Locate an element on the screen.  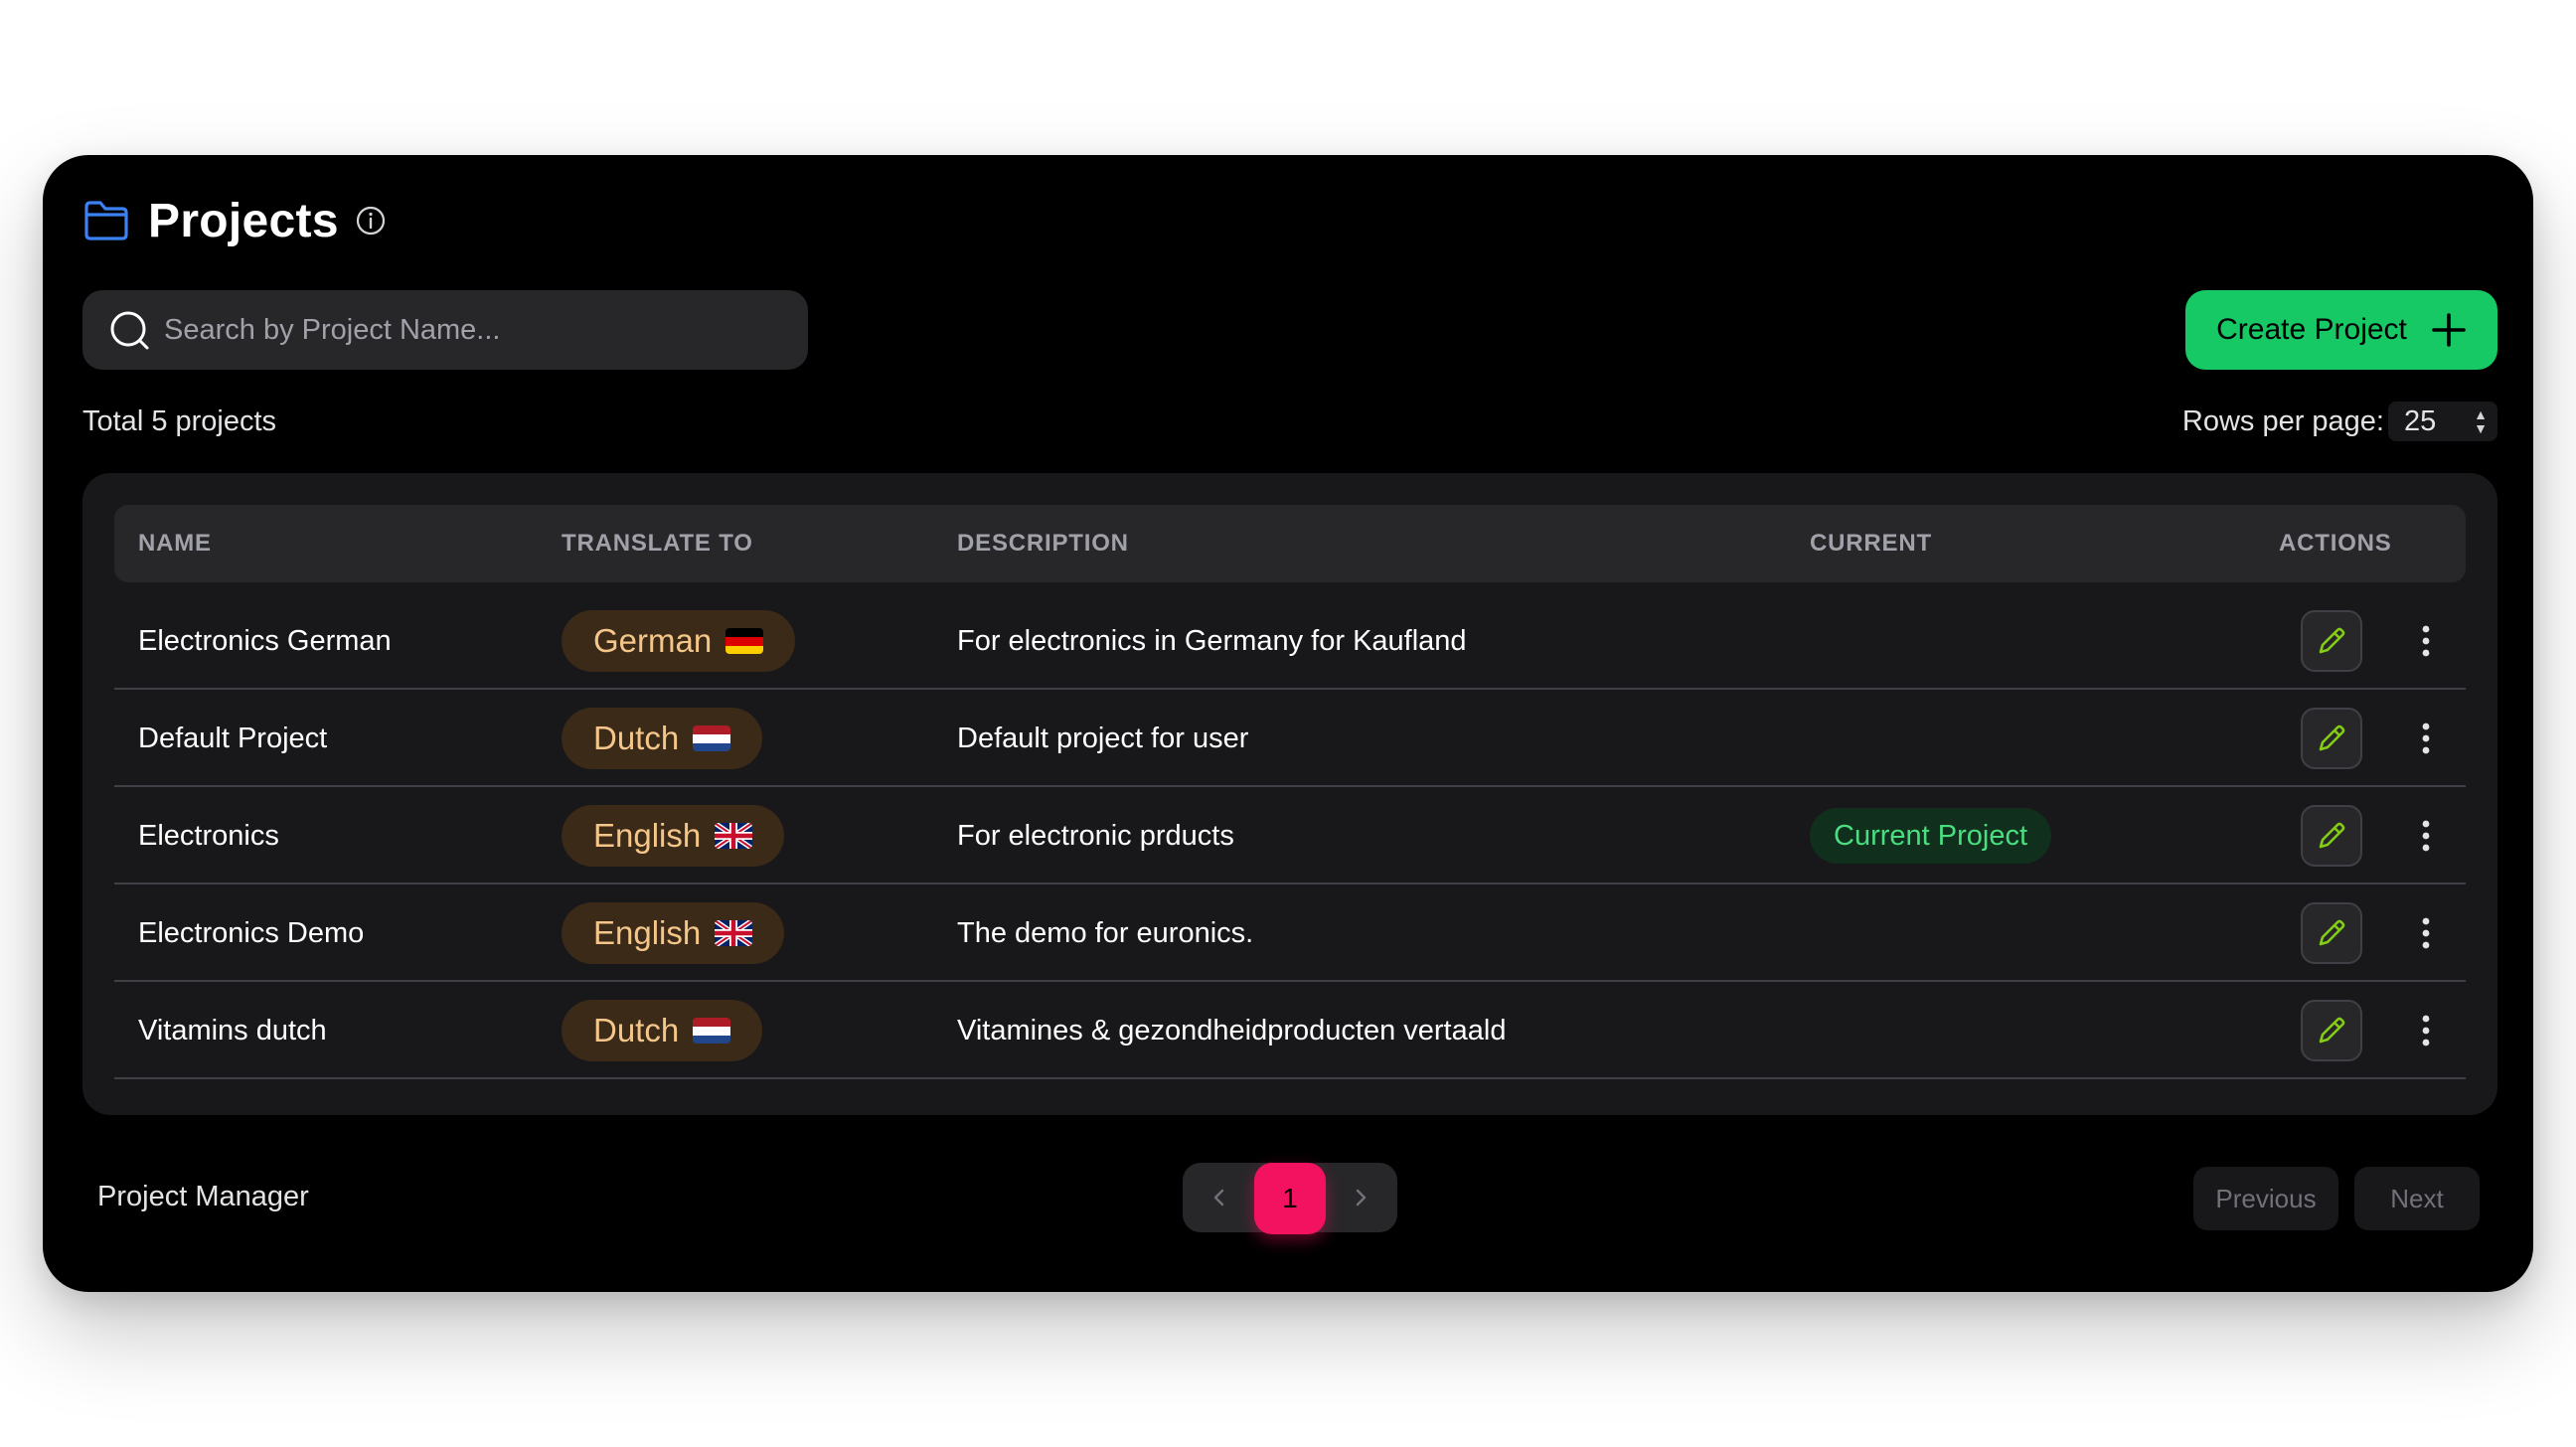
column-header-actions: ACTIONS is located at coordinates (2335, 543).